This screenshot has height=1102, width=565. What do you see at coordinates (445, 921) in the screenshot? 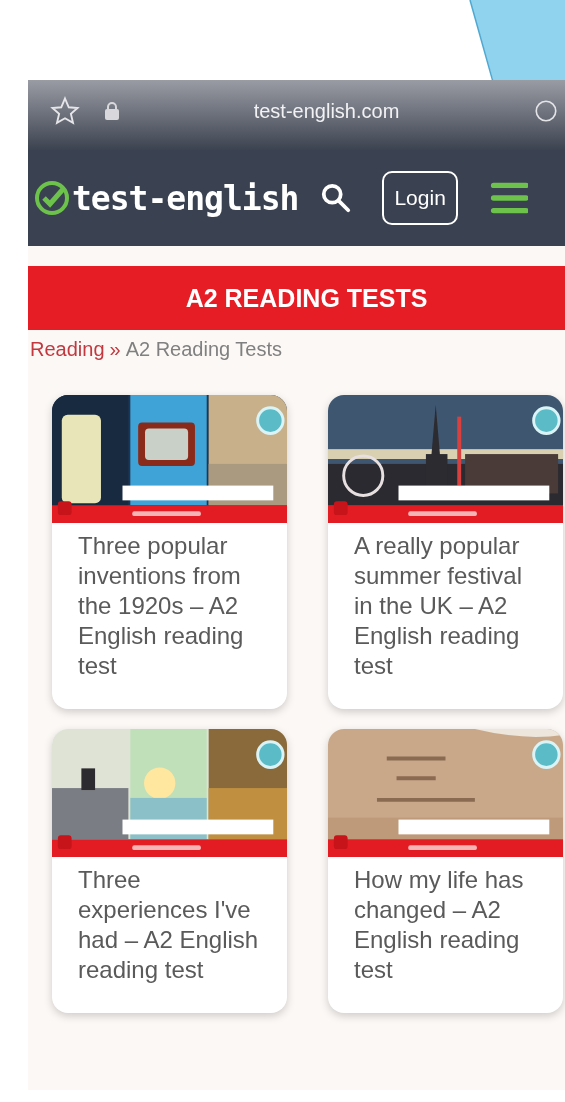
I see `article-title: How my life has changed – A2 English reading test` at bounding box center [445, 921].